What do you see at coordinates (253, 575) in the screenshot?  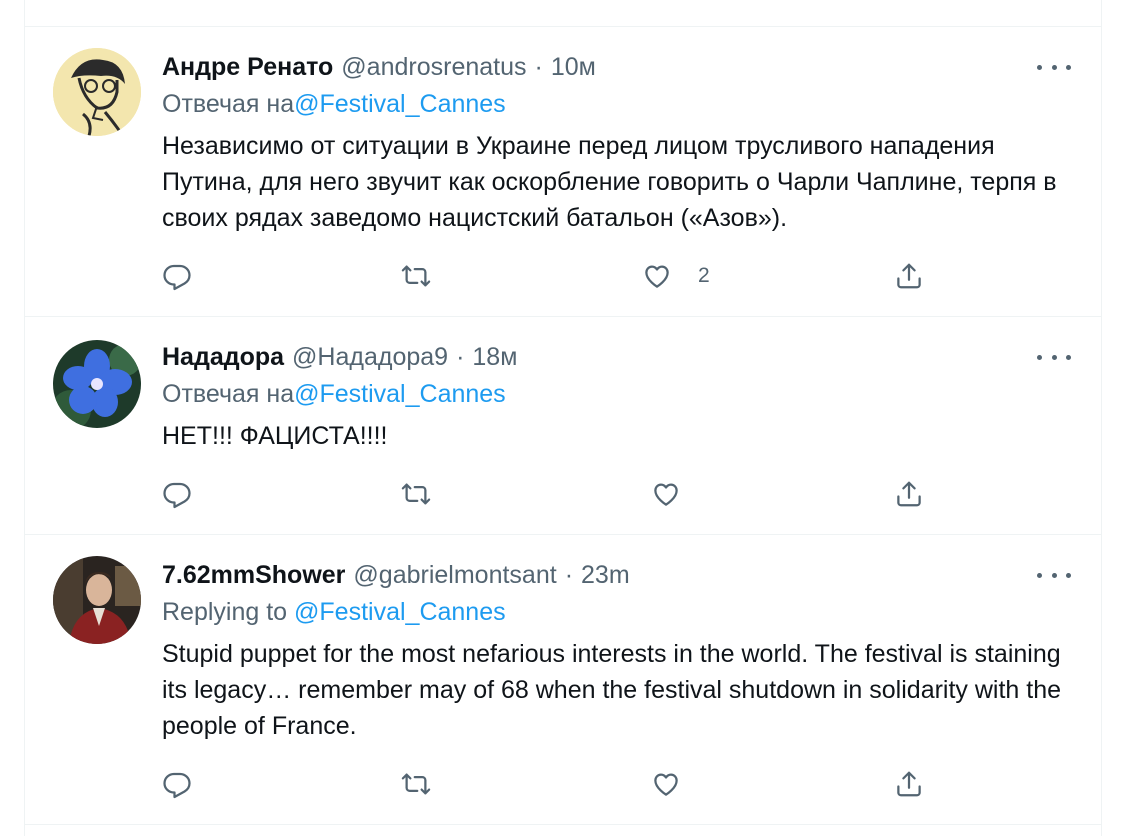 I see `display-name: 7.62mmShower` at bounding box center [253, 575].